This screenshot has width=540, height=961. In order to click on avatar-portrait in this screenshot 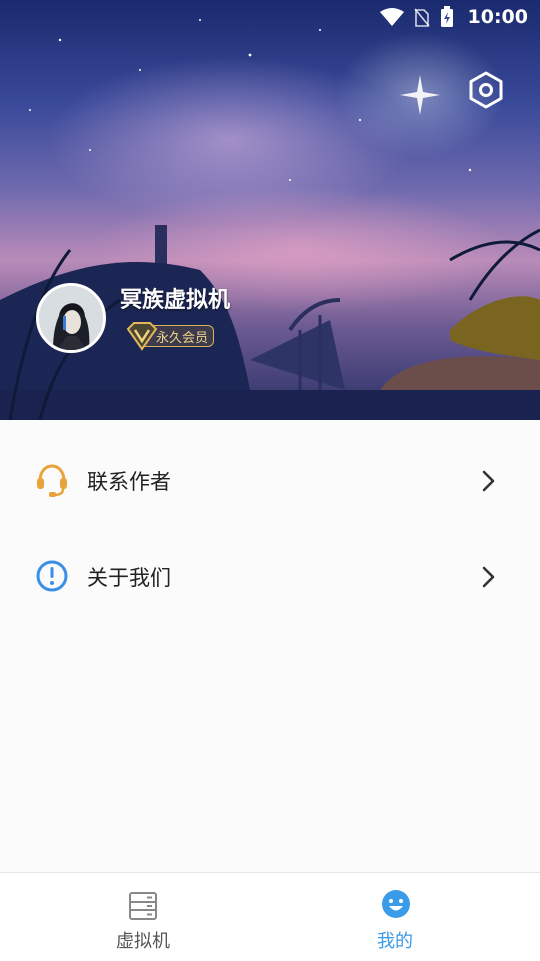, I will do `click(71, 318)`.